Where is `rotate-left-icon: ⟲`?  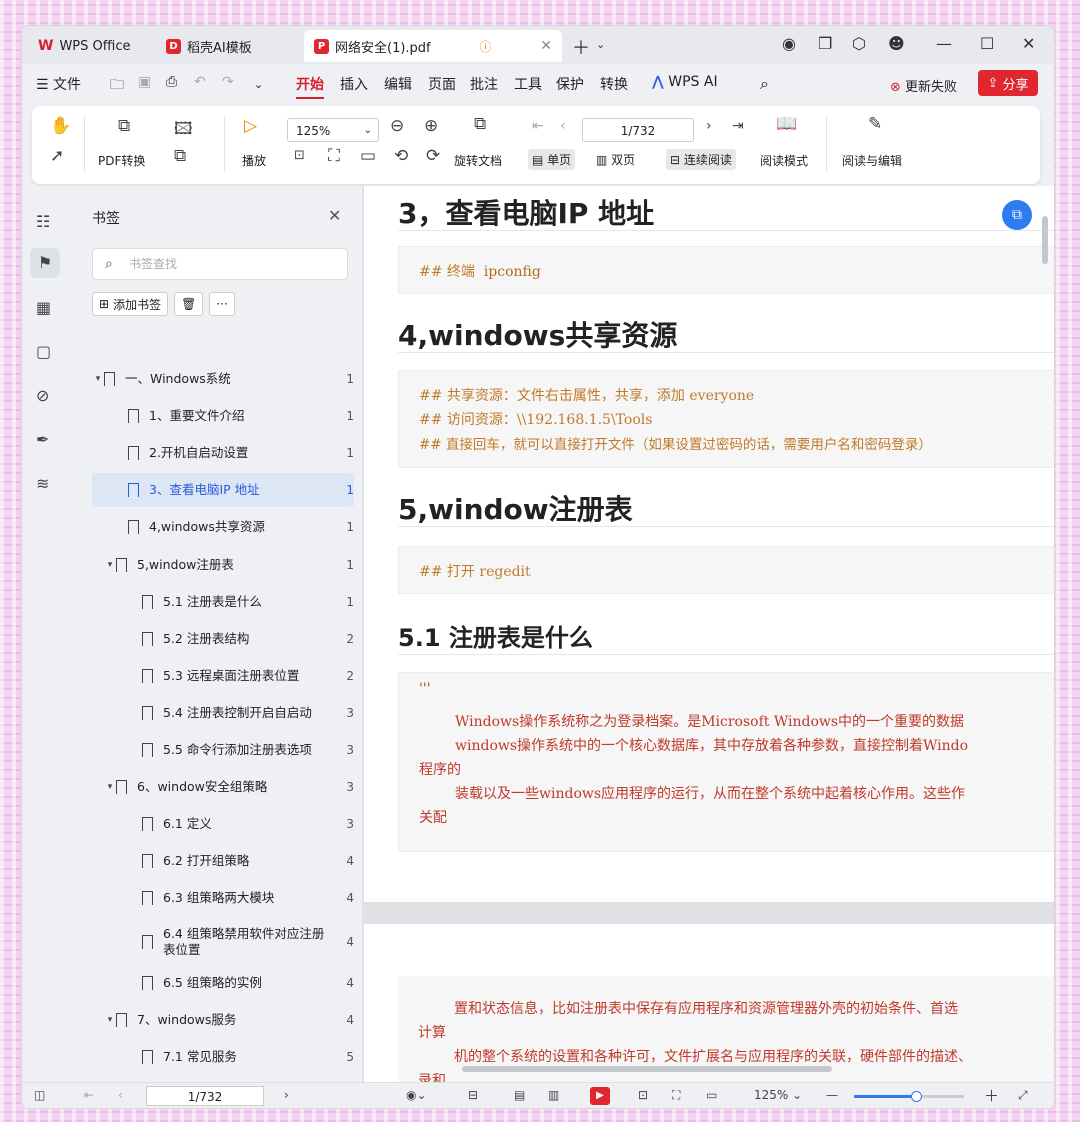 rotate-left-icon: ⟲ is located at coordinates (401, 156).